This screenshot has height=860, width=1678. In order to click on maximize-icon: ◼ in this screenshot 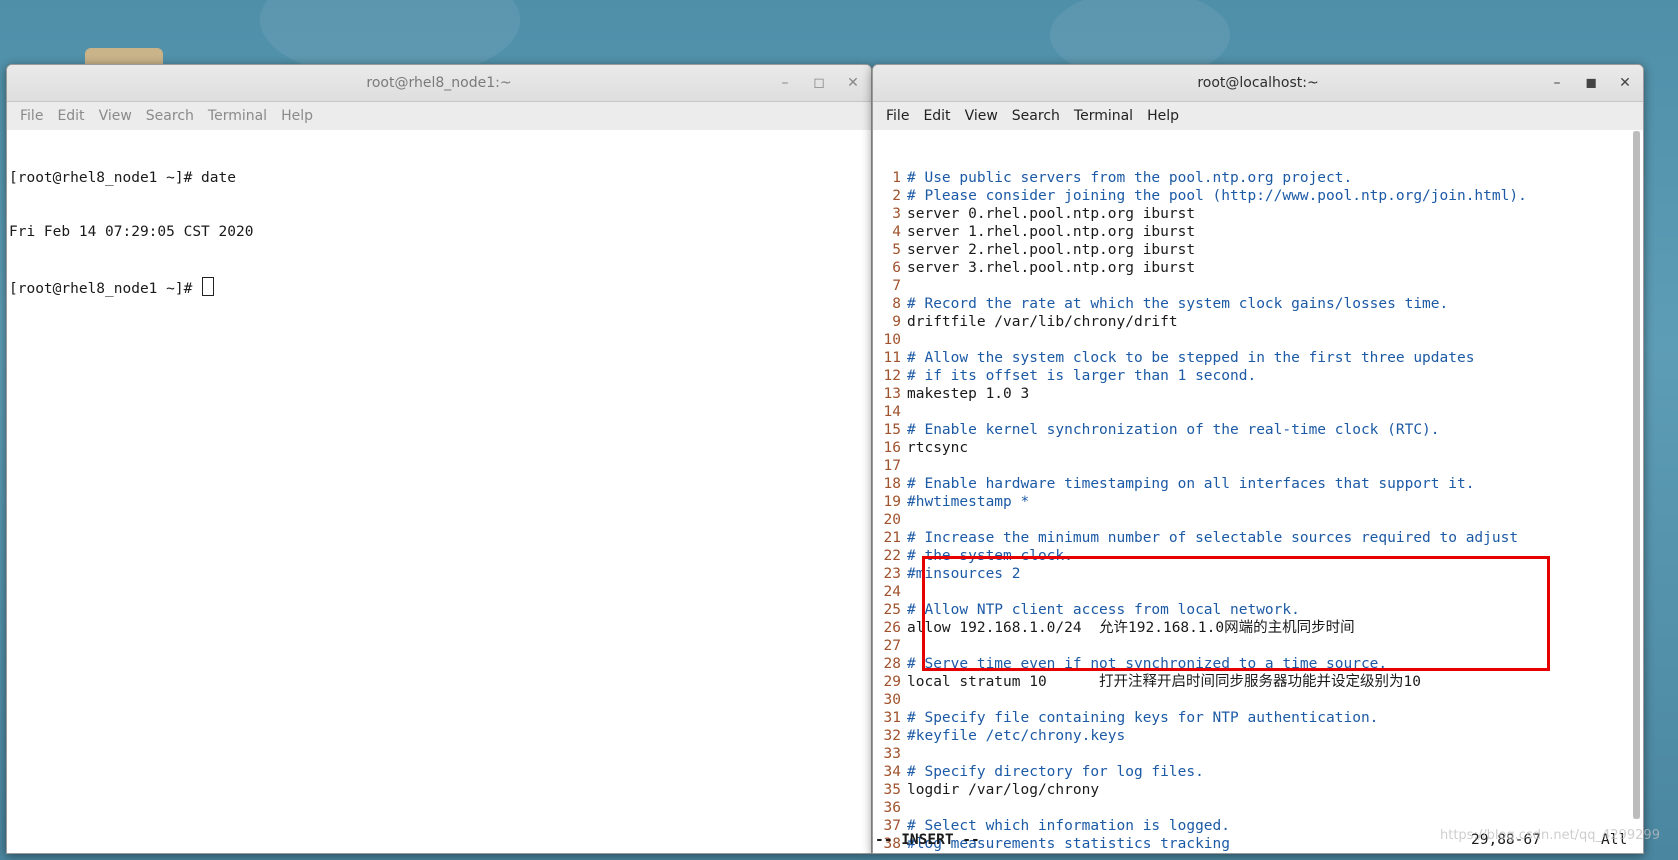, I will do `click(1591, 83)`.